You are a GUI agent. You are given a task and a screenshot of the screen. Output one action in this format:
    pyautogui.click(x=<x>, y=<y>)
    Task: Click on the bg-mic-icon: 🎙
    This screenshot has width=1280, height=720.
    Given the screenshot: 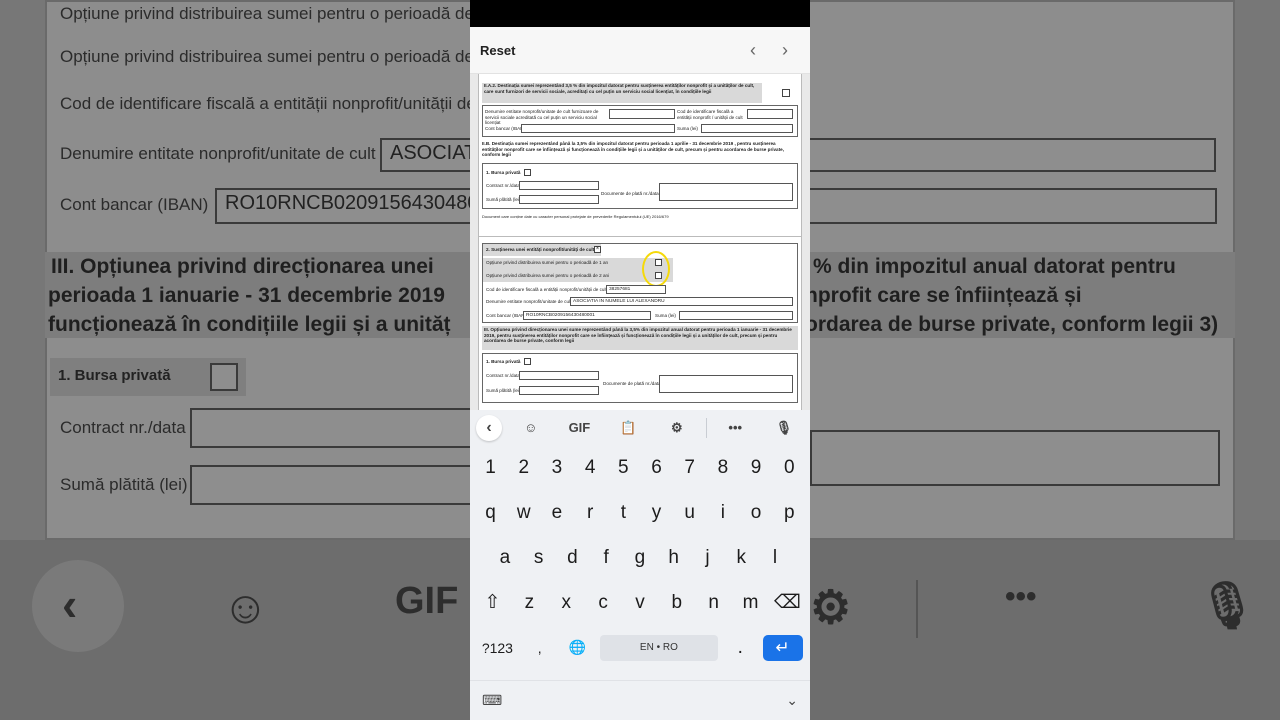 What is the action you would take?
    pyautogui.click(x=1227, y=605)
    